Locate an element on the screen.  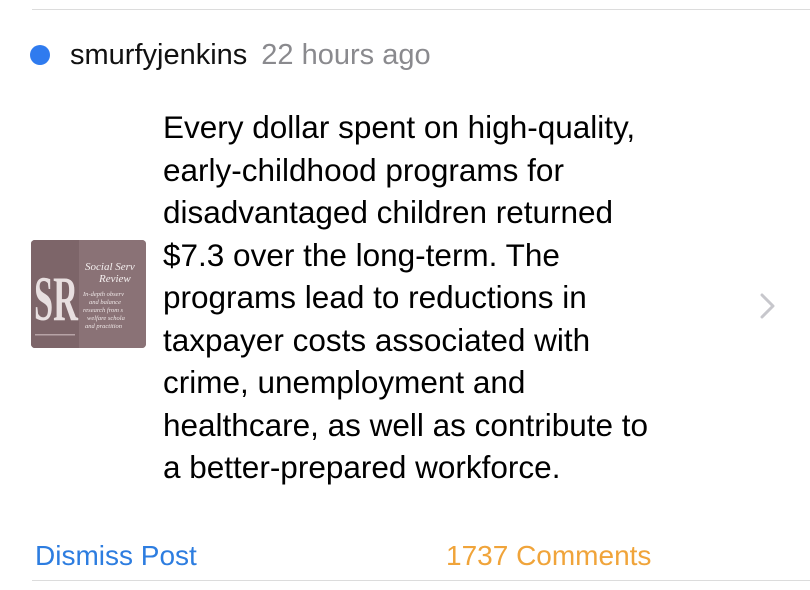
thumbnail-tagline-3: research from s is located at coordinates (103, 310).